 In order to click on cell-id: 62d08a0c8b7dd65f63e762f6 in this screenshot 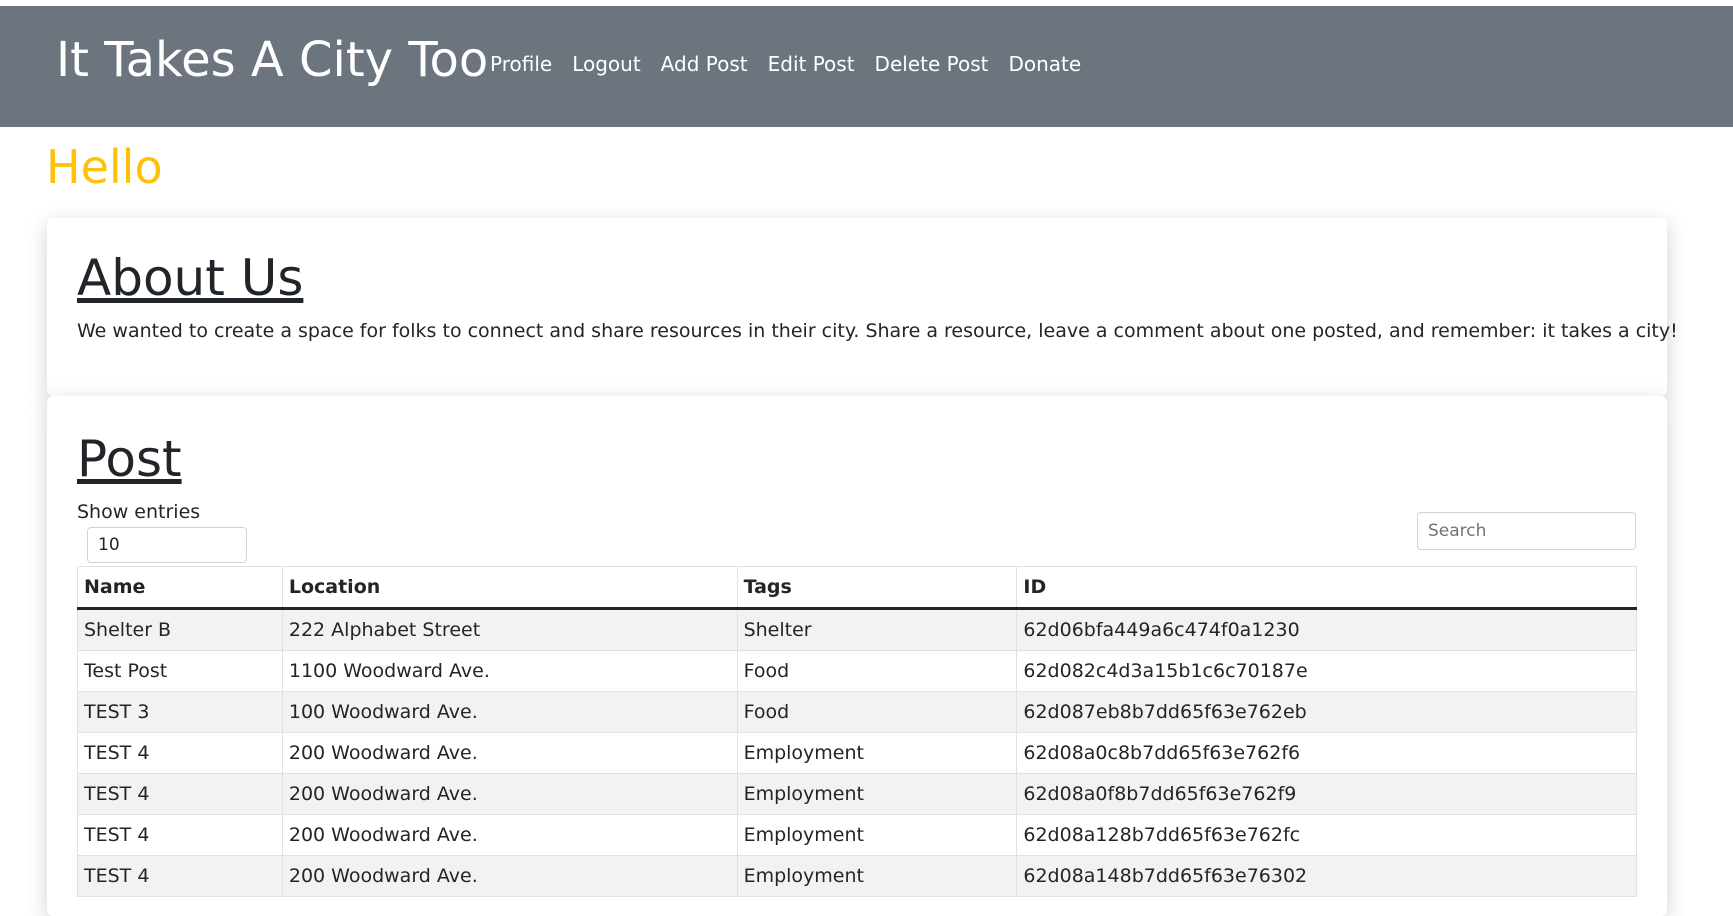, I will do `click(1327, 753)`.